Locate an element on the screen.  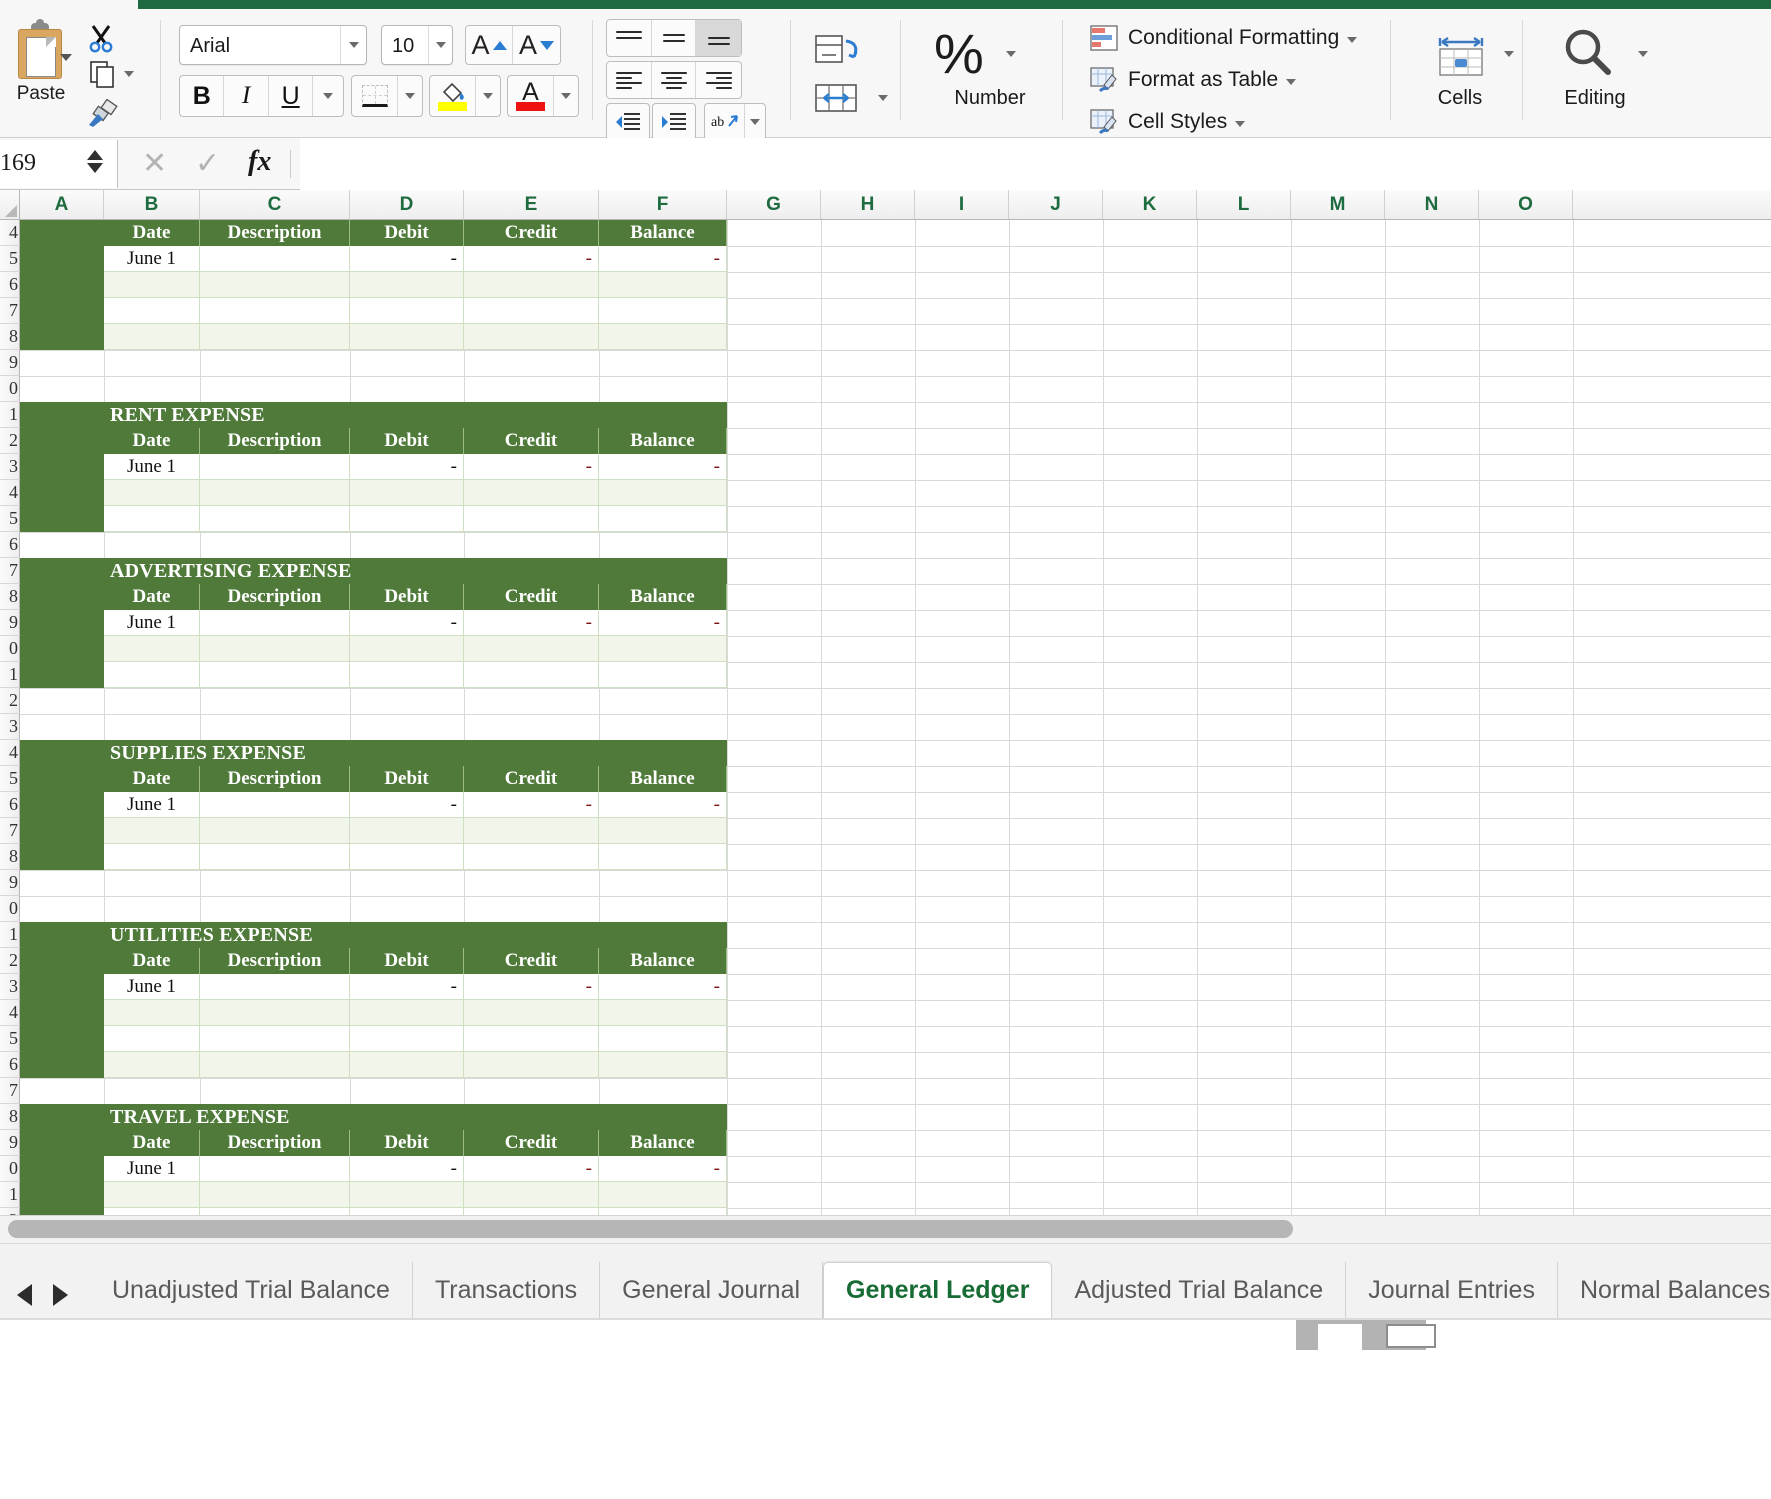
spinner-up-icon is located at coordinates (95, 155).